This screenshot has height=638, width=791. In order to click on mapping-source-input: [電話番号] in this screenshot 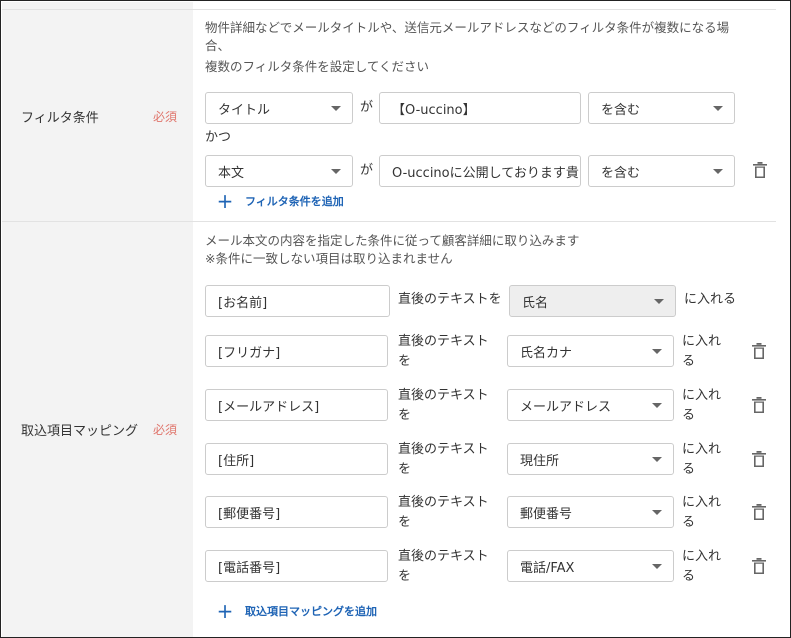, I will do `click(296, 566)`.